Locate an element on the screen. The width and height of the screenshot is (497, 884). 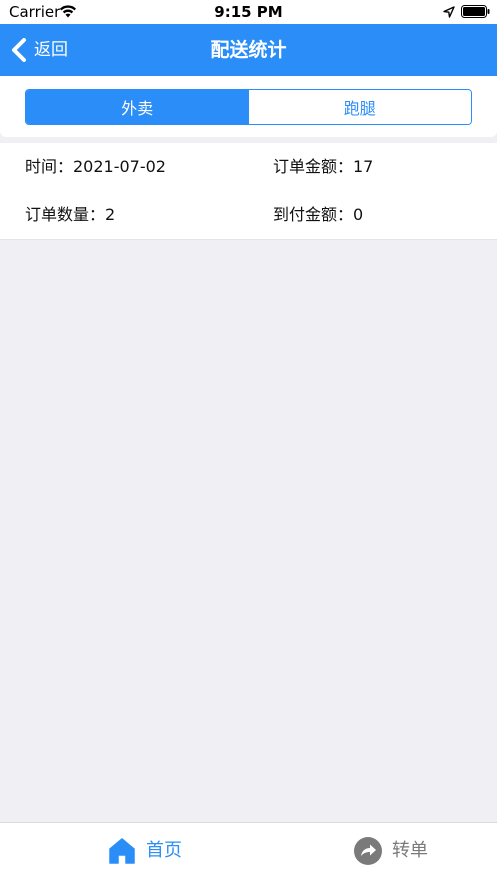
segment-takeout: 外卖 is located at coordinates (137, 107).